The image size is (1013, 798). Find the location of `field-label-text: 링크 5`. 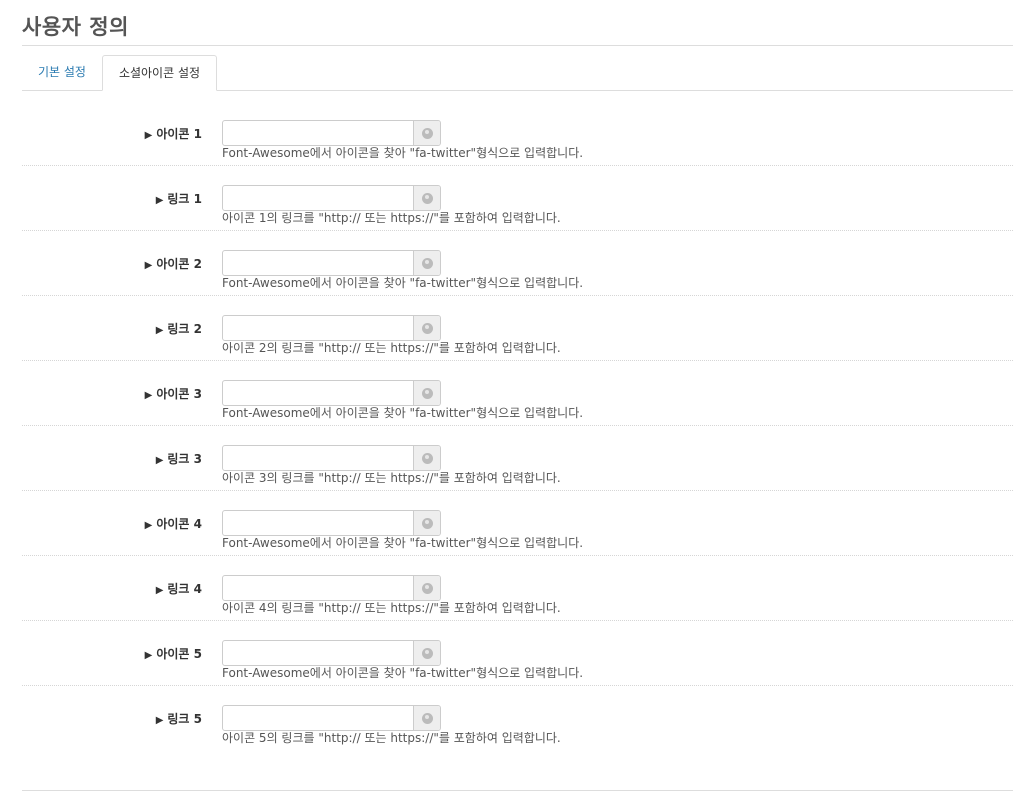

field-label-text: 링크 5 is located at coordinates (184, 719).